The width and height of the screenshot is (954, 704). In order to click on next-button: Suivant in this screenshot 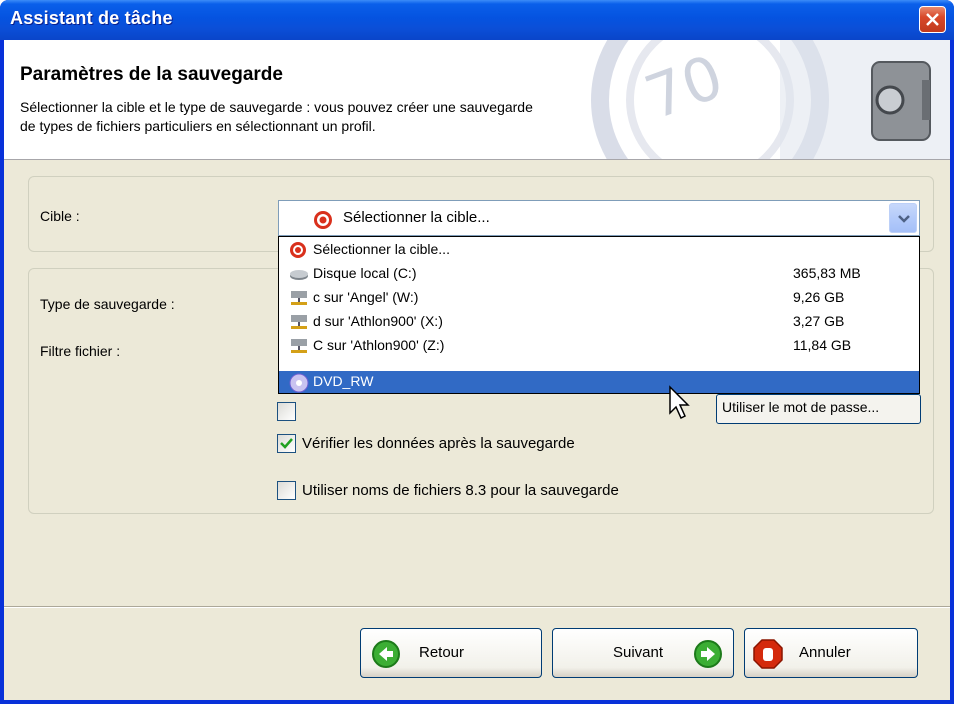, I will do `click(643, 653)`.